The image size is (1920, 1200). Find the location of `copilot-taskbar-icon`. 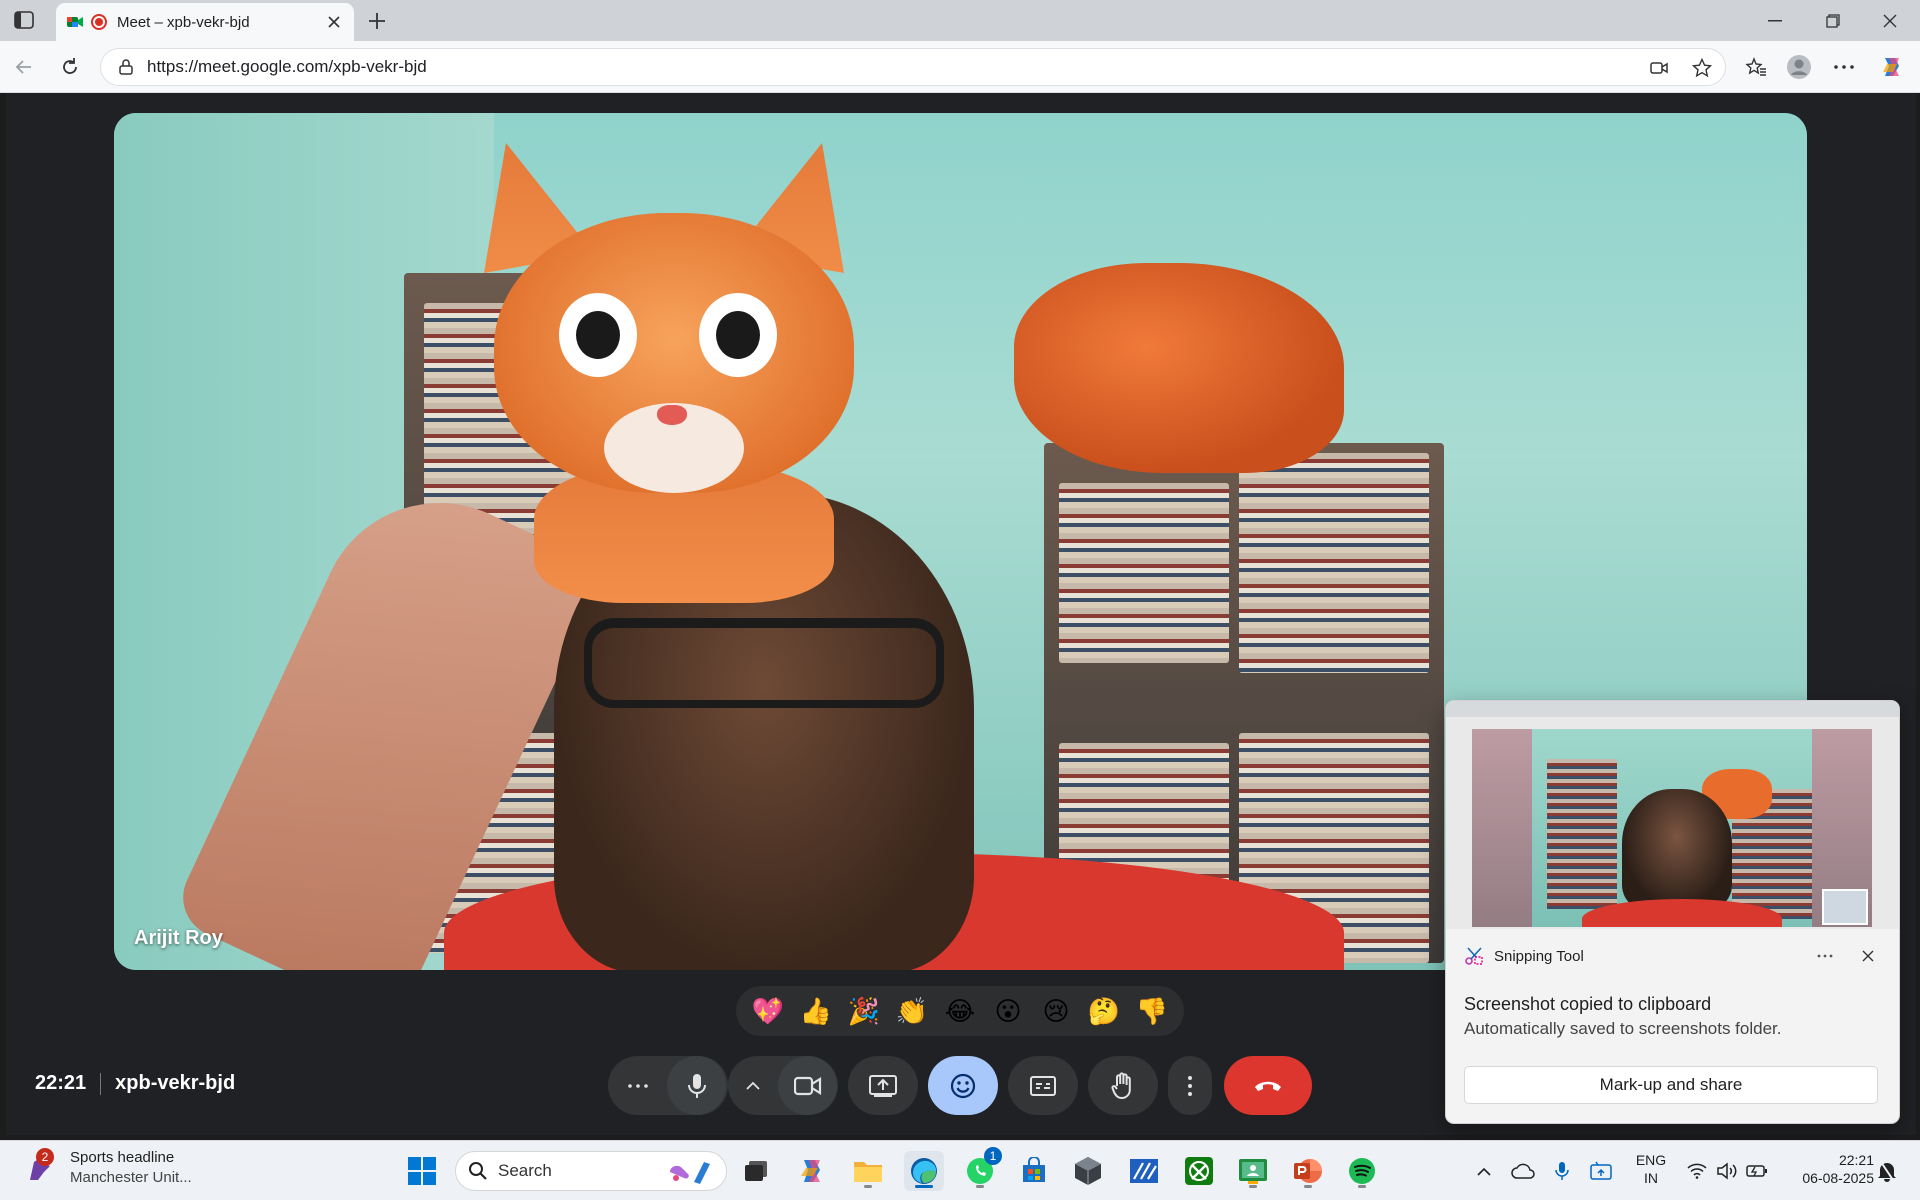

copilot-taskbar-icon is located at coordinates (812, 1171).